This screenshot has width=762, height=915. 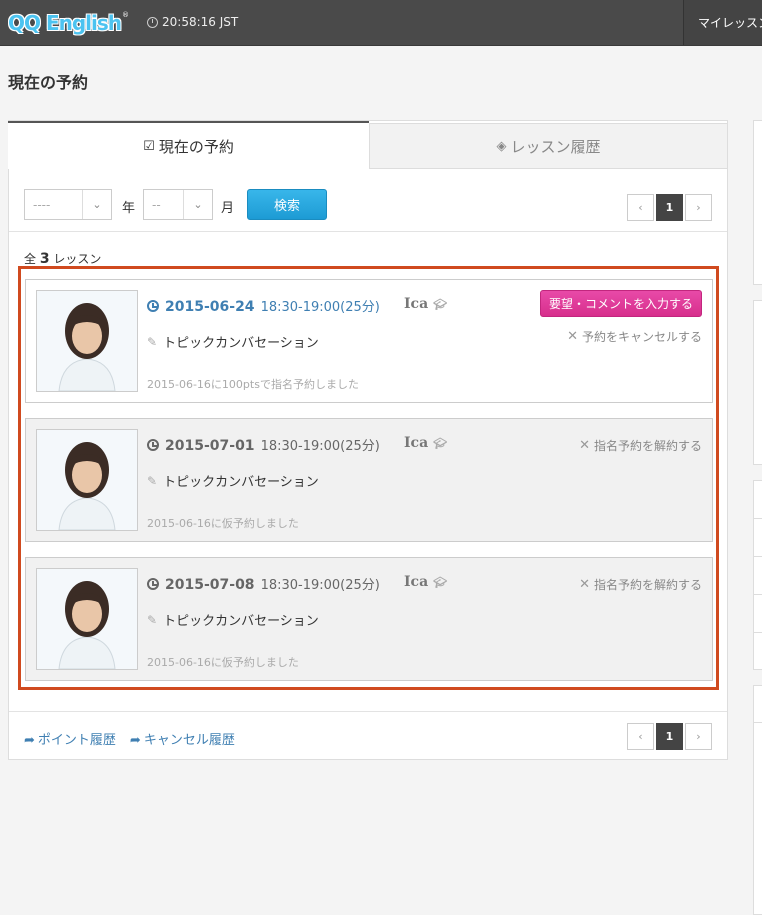 I want to click on month-unit: 月, so click(x=228, y=208).